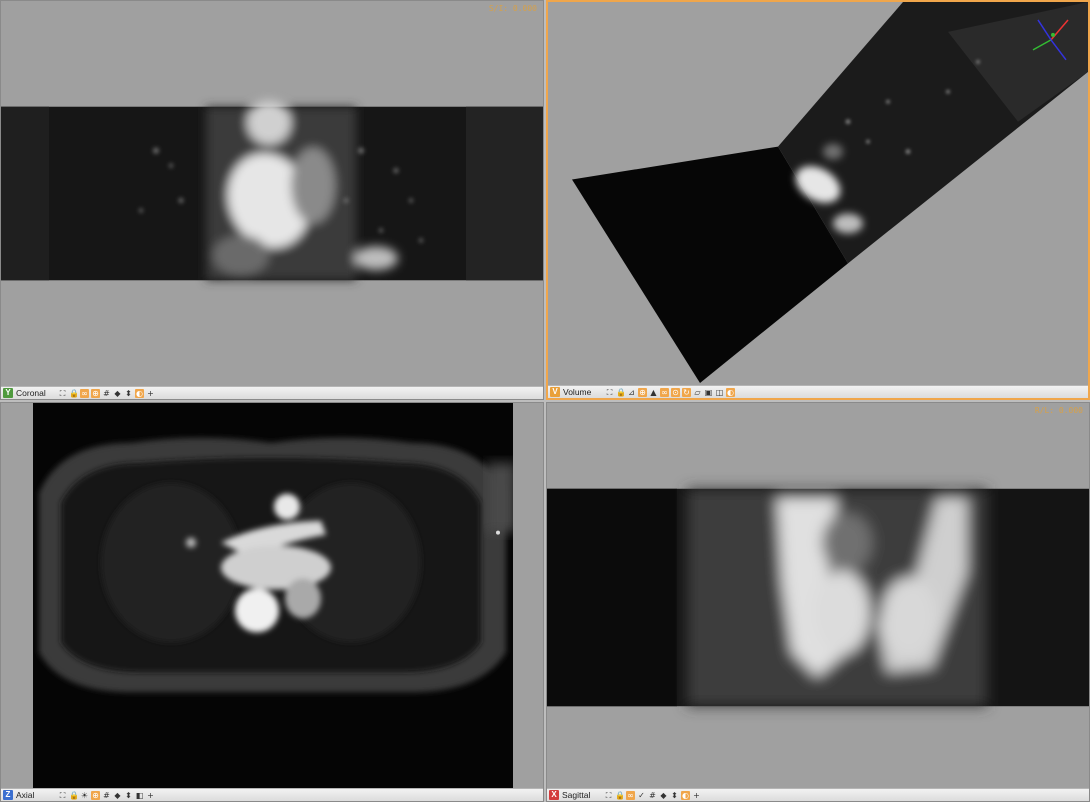 The width and height of the screenshot is (1090, 802). I want to click on axial-toolbar: Z Axial ⛶ 🔒 ☀ ⊕ # ◆ ⬍ ◧ +, so click(272, 794).